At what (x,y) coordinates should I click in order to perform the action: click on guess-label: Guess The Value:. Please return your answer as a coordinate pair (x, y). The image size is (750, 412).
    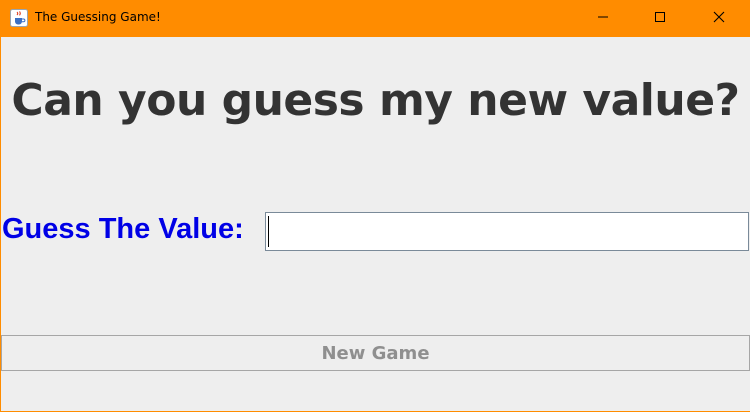
    Looking at the image, I should click on (123, 229).